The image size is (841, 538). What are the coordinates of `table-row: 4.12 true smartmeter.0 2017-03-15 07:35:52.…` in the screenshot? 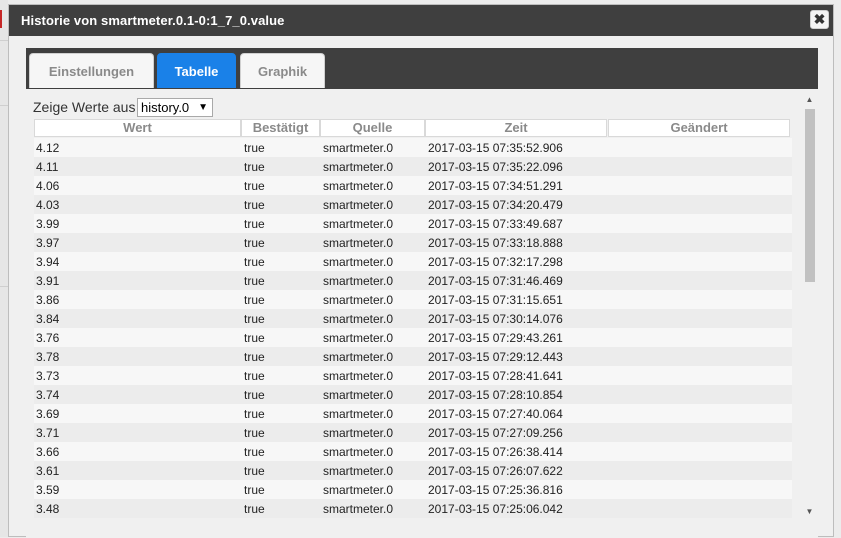 It's located at (413, 147).